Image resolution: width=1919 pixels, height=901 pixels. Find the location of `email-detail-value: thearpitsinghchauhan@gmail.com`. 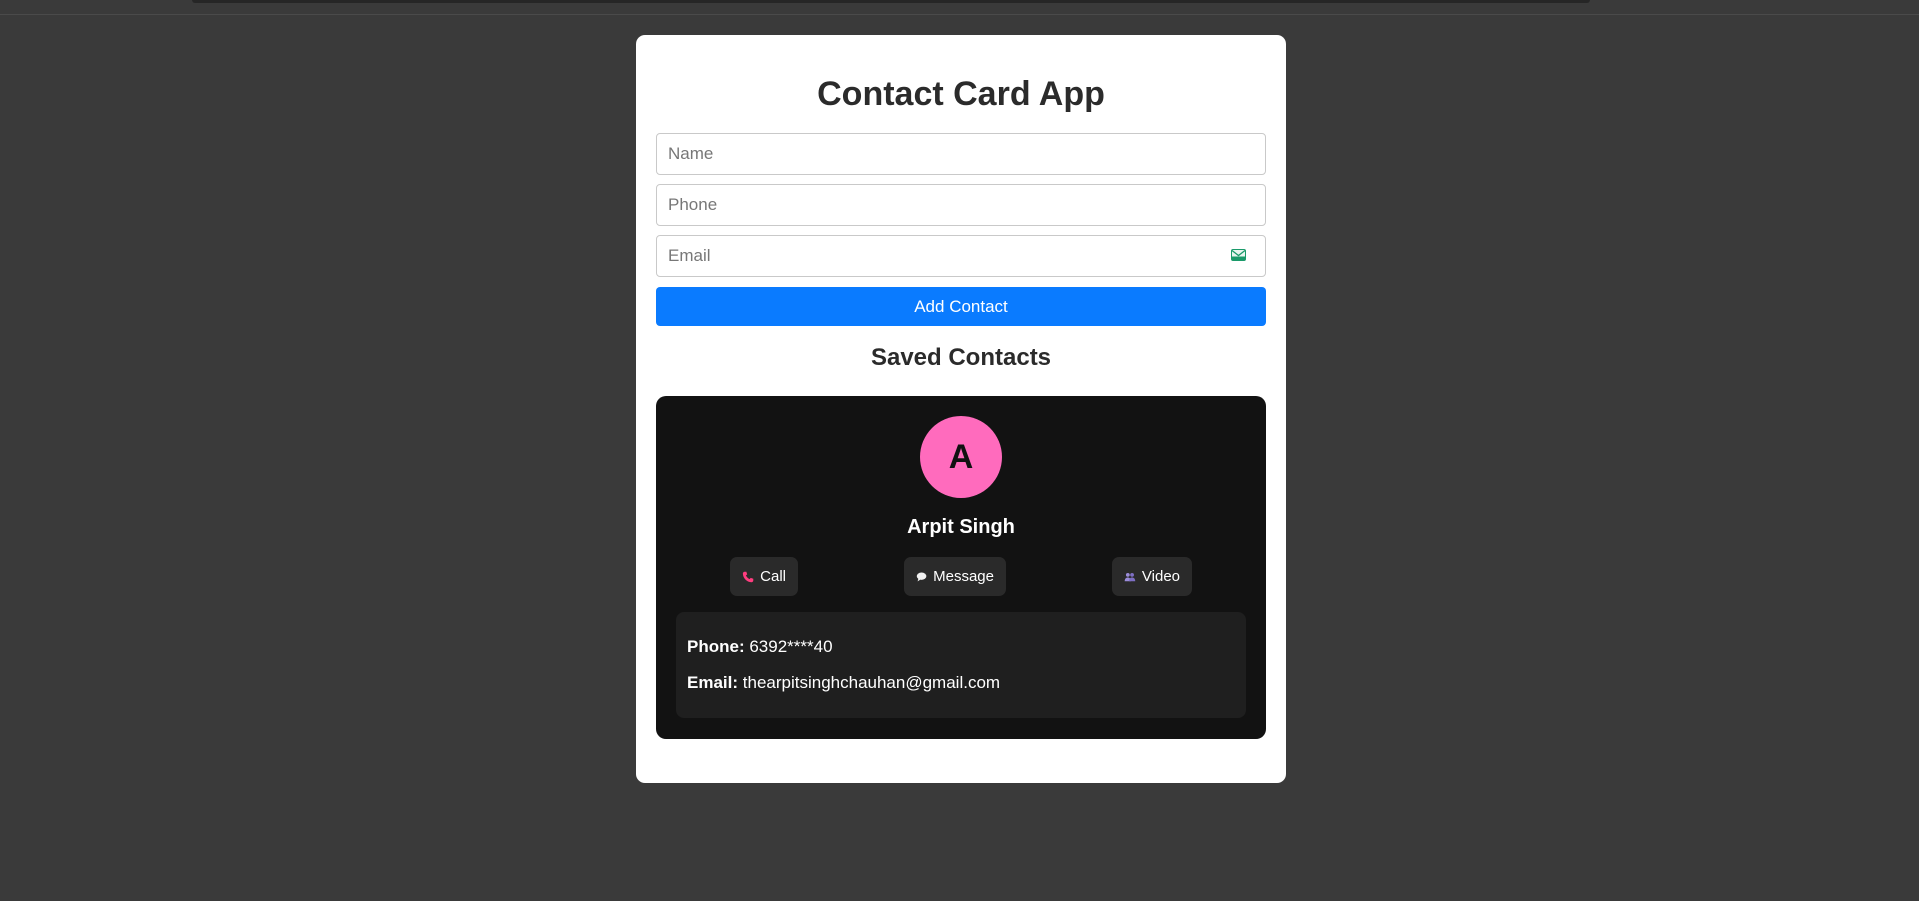

email-detail-value: thearpitsinghchauhan@gmail.com is located at coordinates (871, 682).